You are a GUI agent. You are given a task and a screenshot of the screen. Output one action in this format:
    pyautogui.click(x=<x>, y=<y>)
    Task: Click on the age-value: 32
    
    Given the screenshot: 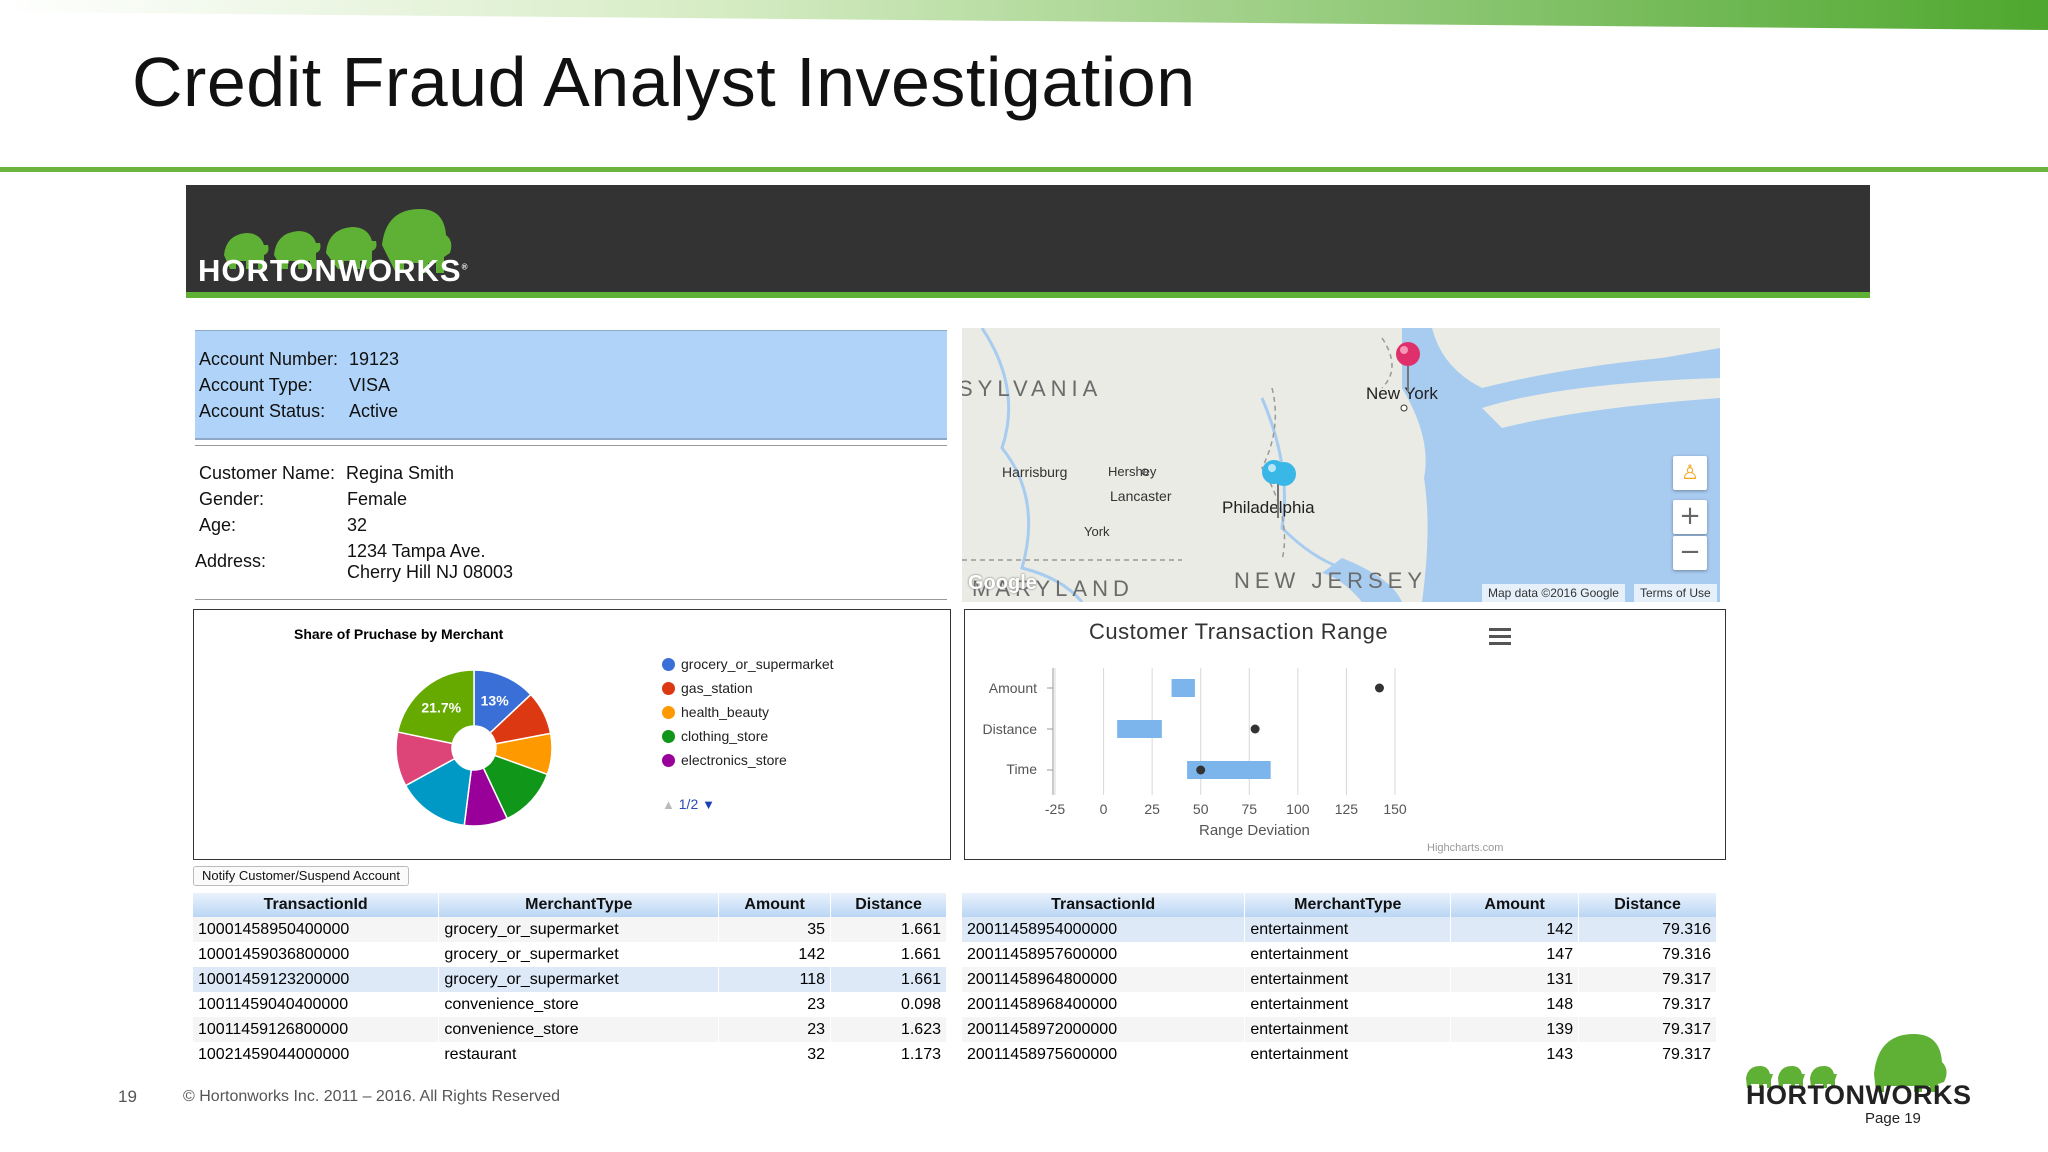 What is the action you would take?
    pyautogui.click(x=357, y=525)
    